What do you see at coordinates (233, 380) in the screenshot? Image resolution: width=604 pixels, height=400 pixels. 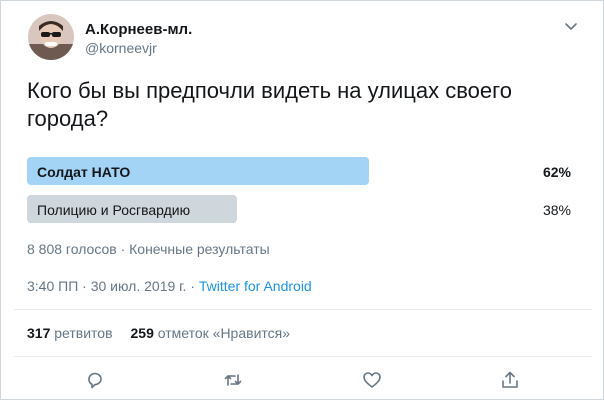 I see `retweet-icon` at bounding box center [233, 380].